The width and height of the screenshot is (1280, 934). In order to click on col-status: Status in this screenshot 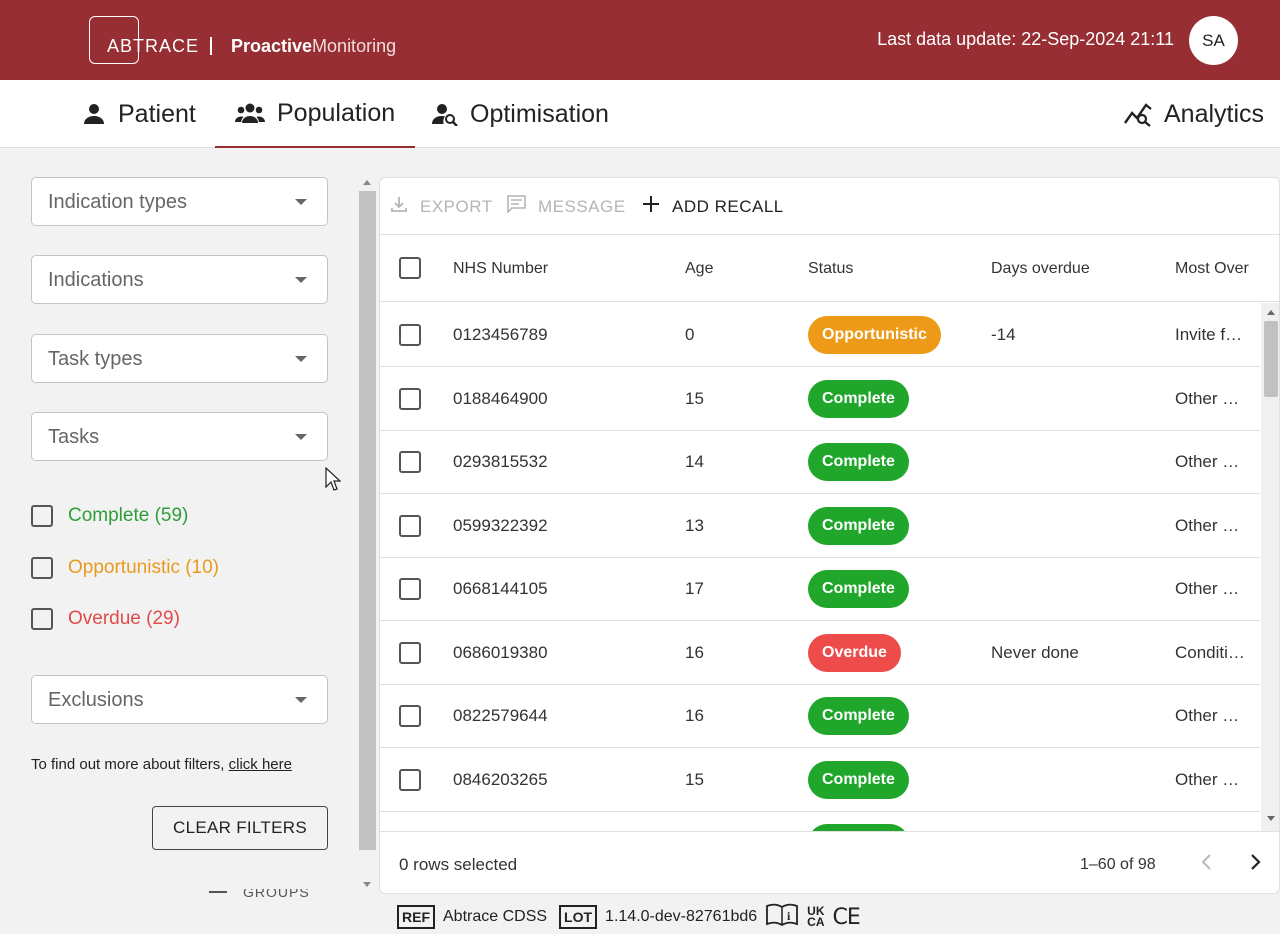, I will do `click(830, 269)`.